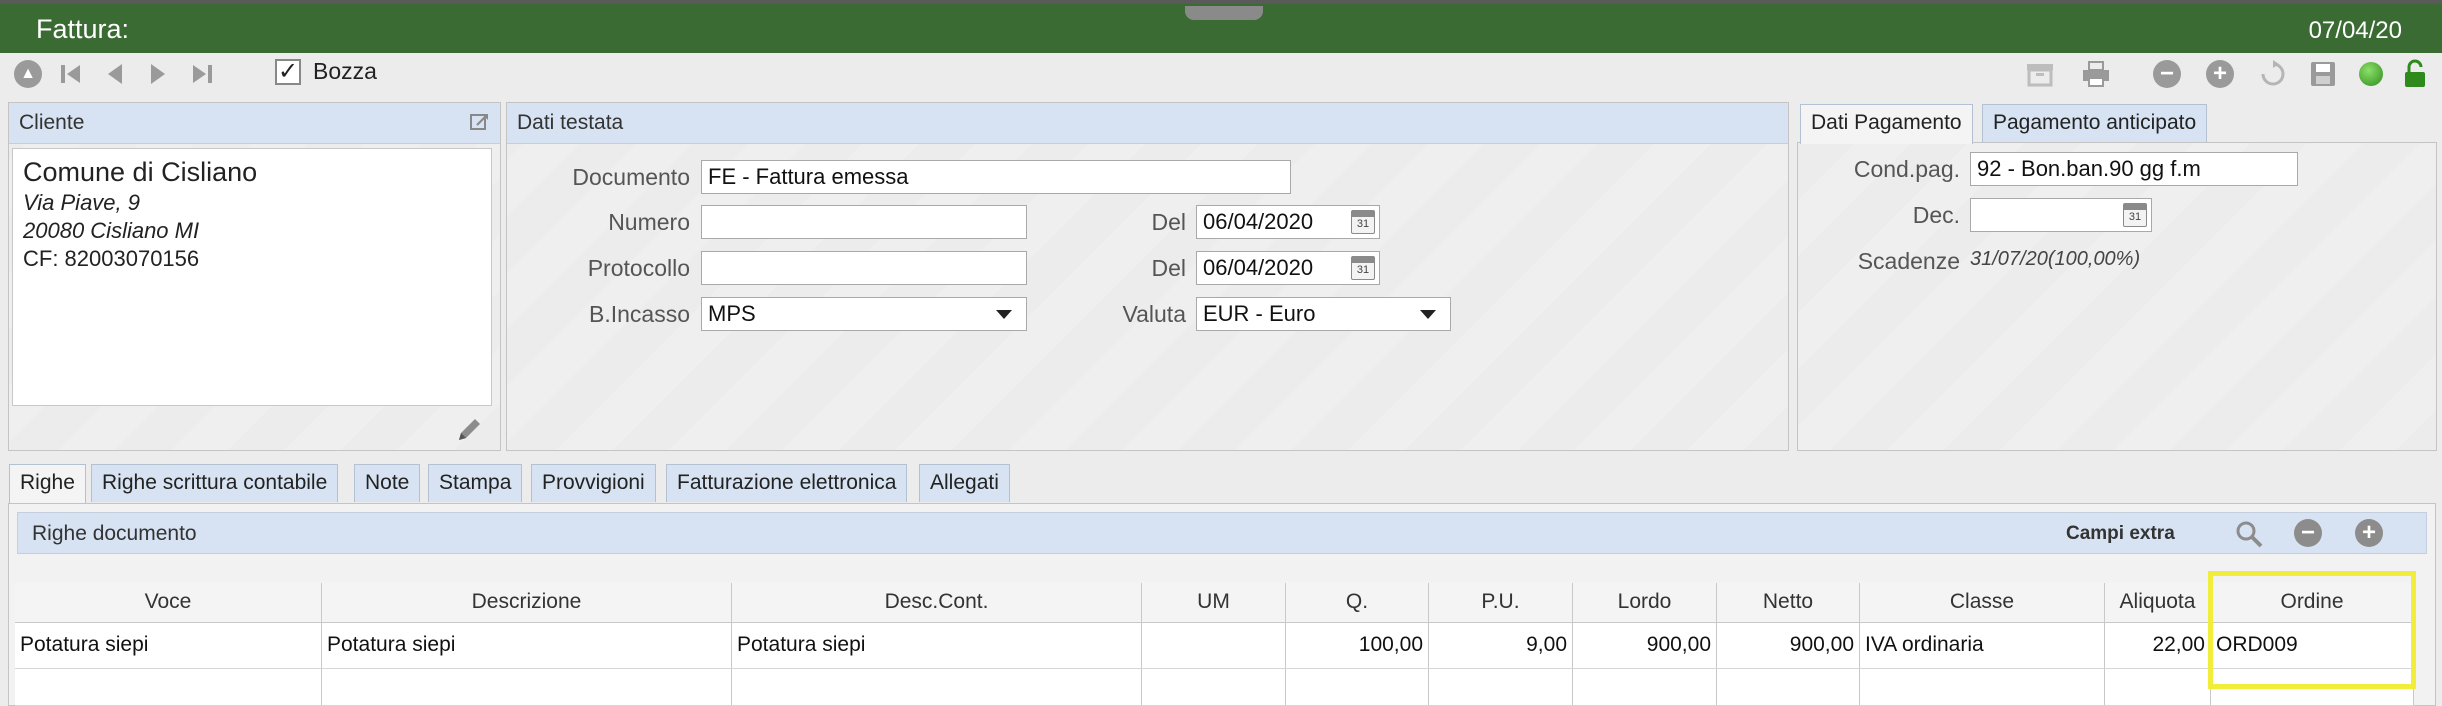 This screenshot has height=706, width=2442. I want to click on scadenze-value: 31/07/20(100,00%), so click(2055, 259).